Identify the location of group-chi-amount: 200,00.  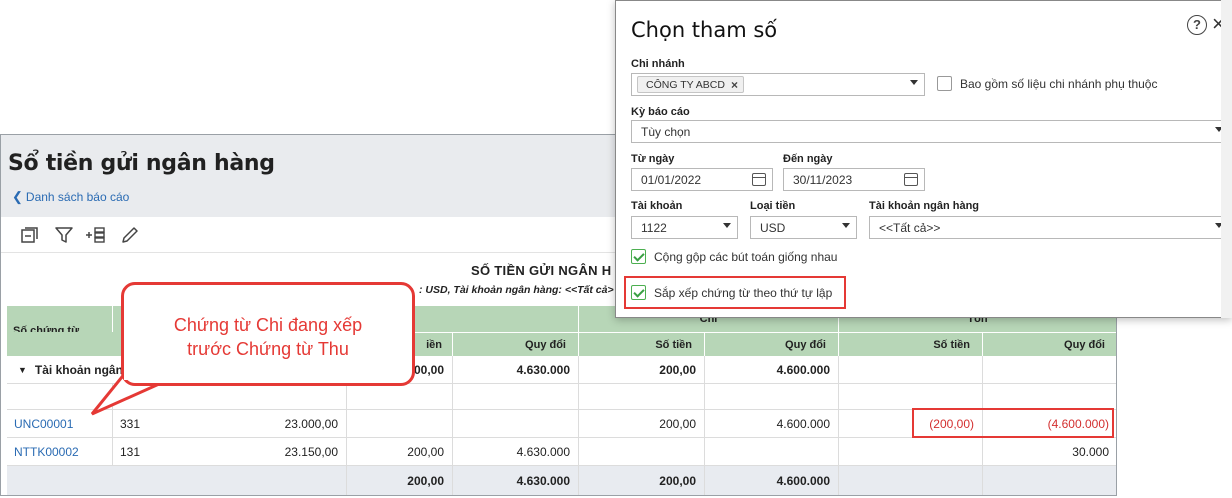
(642, 369).